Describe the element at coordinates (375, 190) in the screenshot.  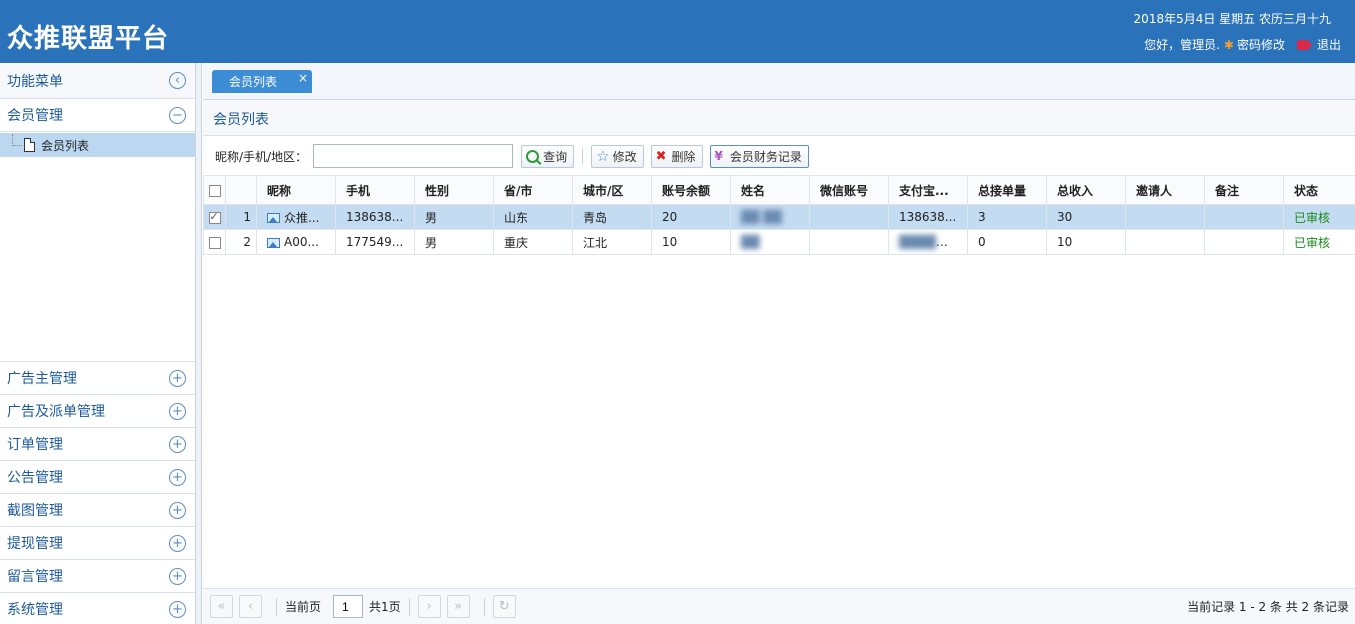
I see `column-header: 手机` at that location.